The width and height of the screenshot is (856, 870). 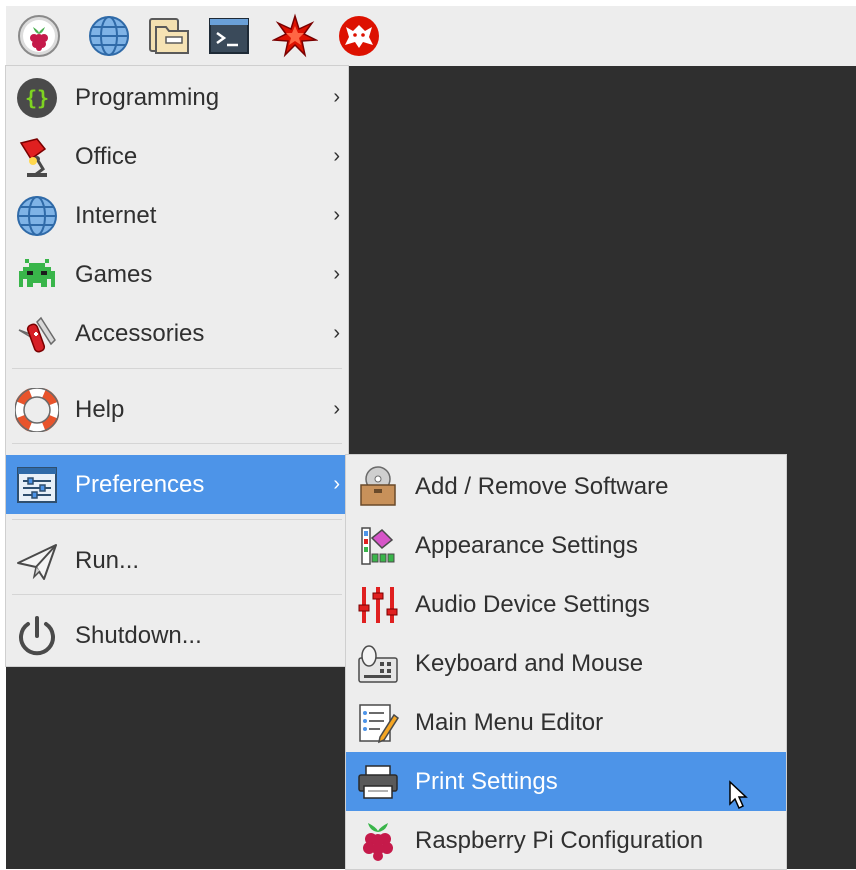 What do you see at coordinates (177, 215) in the screenshot?
I see `menu-item-internet: Internet ›` at bounding box center [177, 215].